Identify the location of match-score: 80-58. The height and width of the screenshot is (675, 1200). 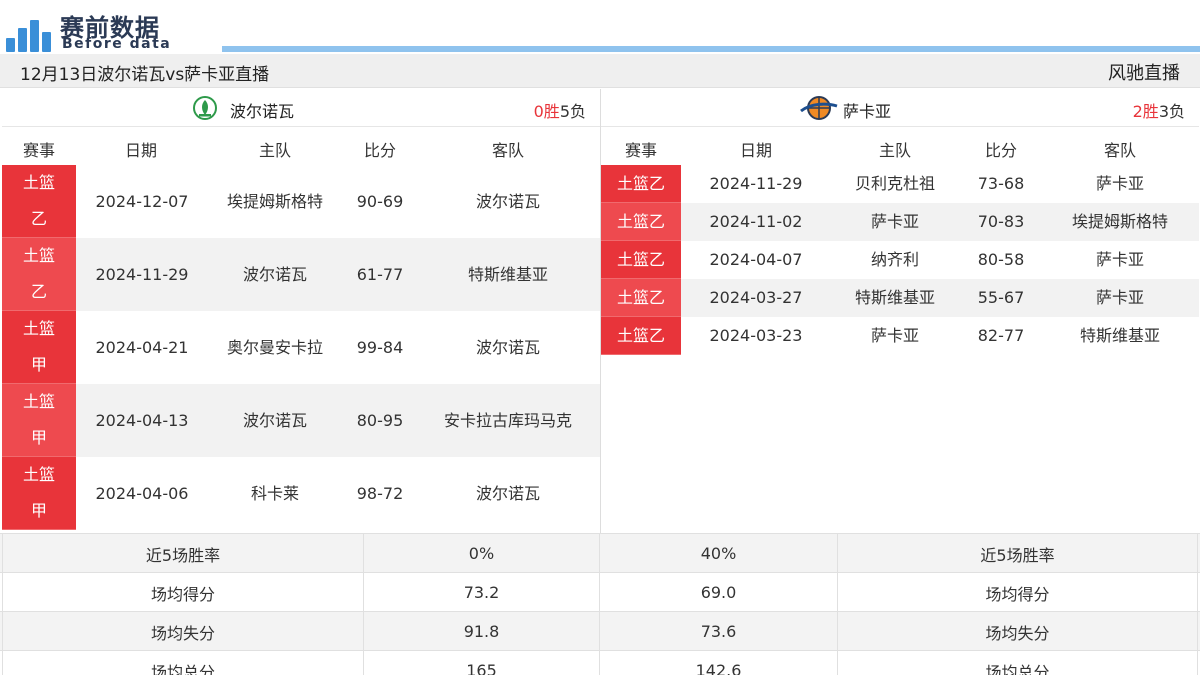
(1001, 259).